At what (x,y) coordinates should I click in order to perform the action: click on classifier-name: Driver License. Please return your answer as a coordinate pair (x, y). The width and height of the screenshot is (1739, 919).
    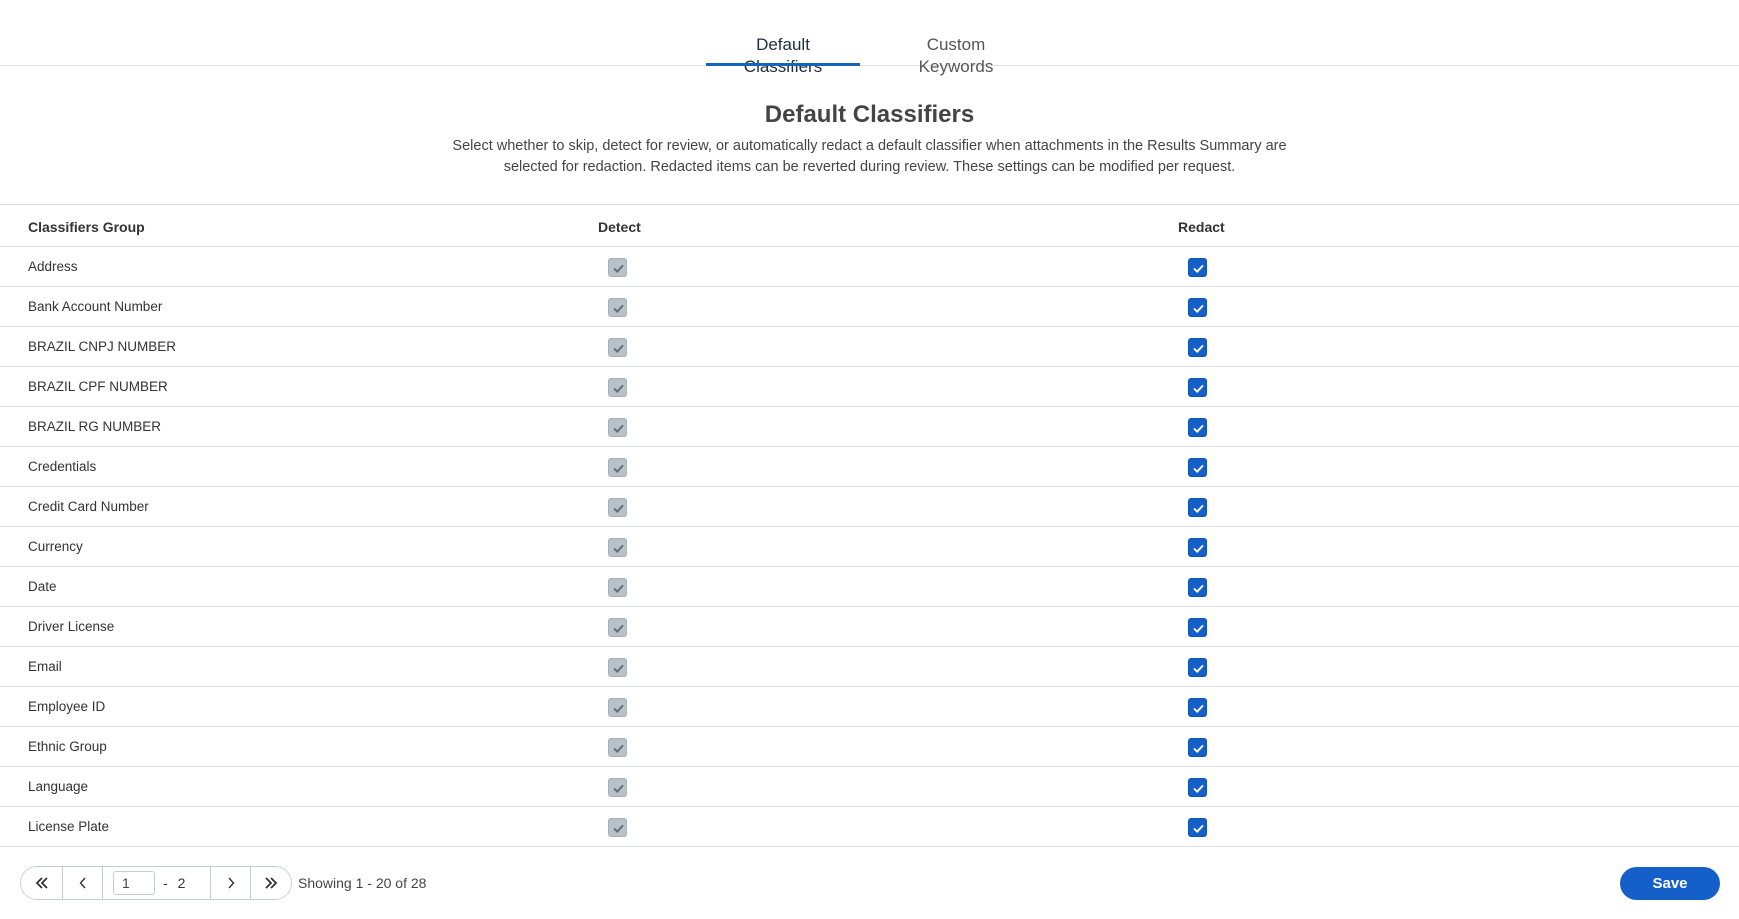
    Looking at the image, I should click on (71, 626).